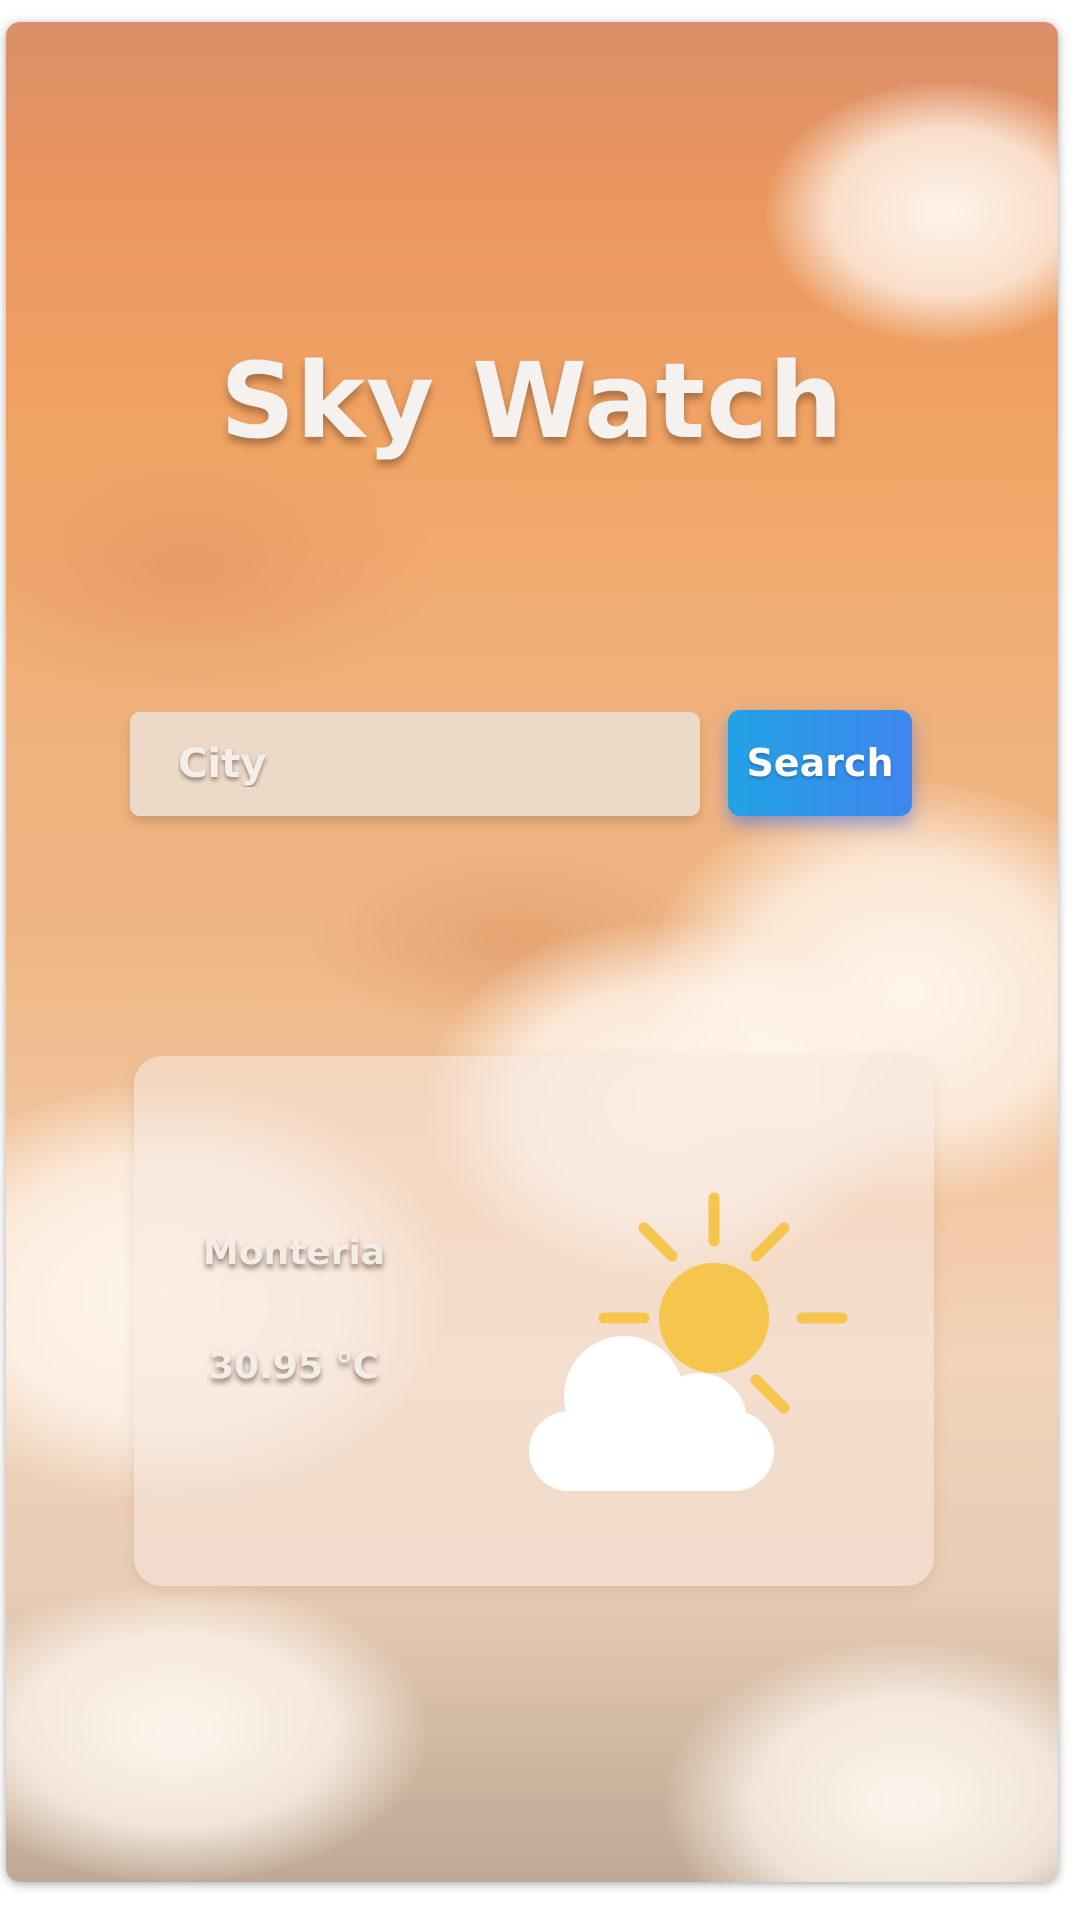  Describe the element at coordinates (294, 1366) in the screenshot. I see `temperature-value: 30.95 ℃` at that location.